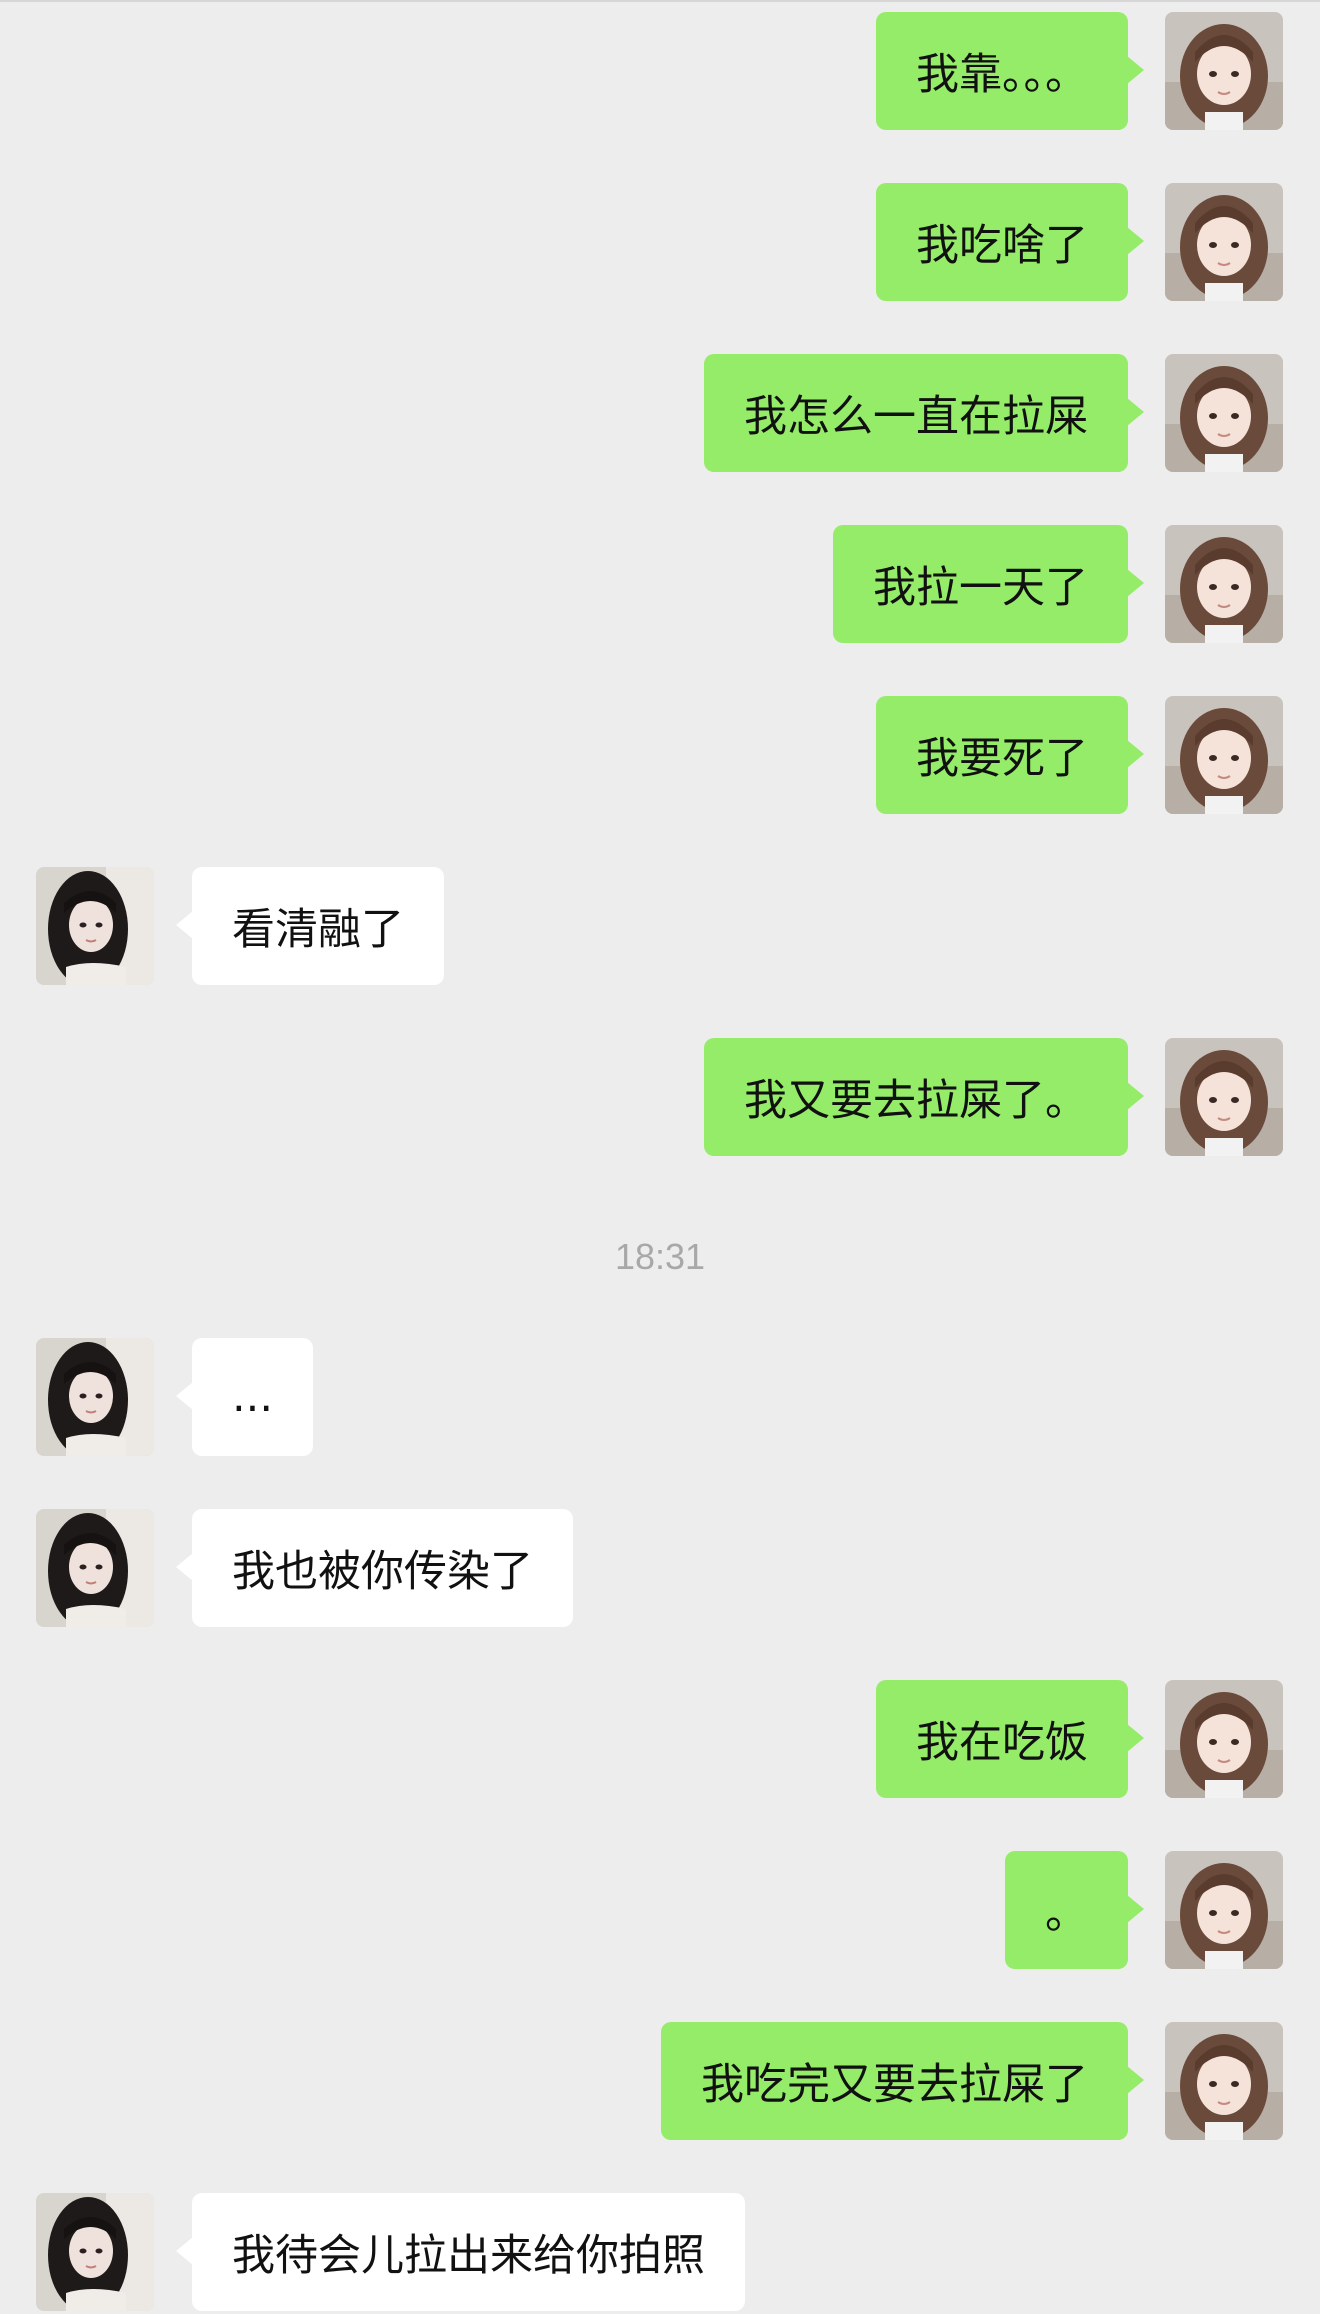 This screenshot has width=1320, height=2314. Describe the element at coordinates (660, 1911) in the screenshot. I see `message-row-outgoing: 。` at that location.